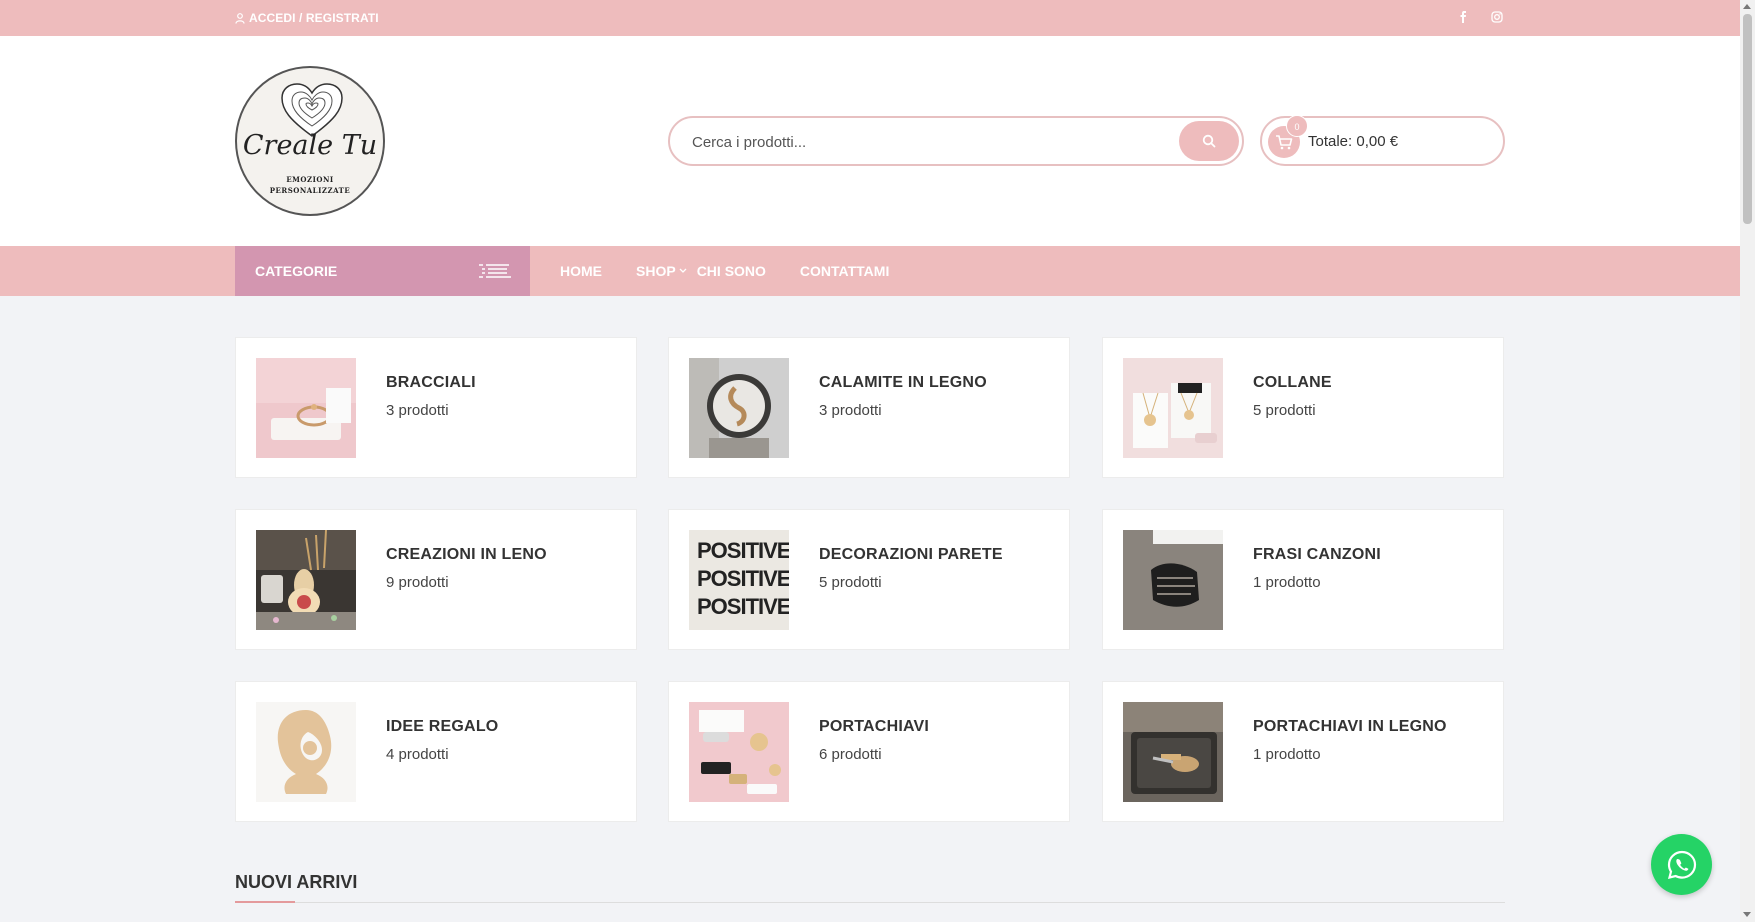  What do you see at coordinates (656, 271) in the screenshot?
I see `nav-shop-label: SHOP` at bounding box center [656, 271].